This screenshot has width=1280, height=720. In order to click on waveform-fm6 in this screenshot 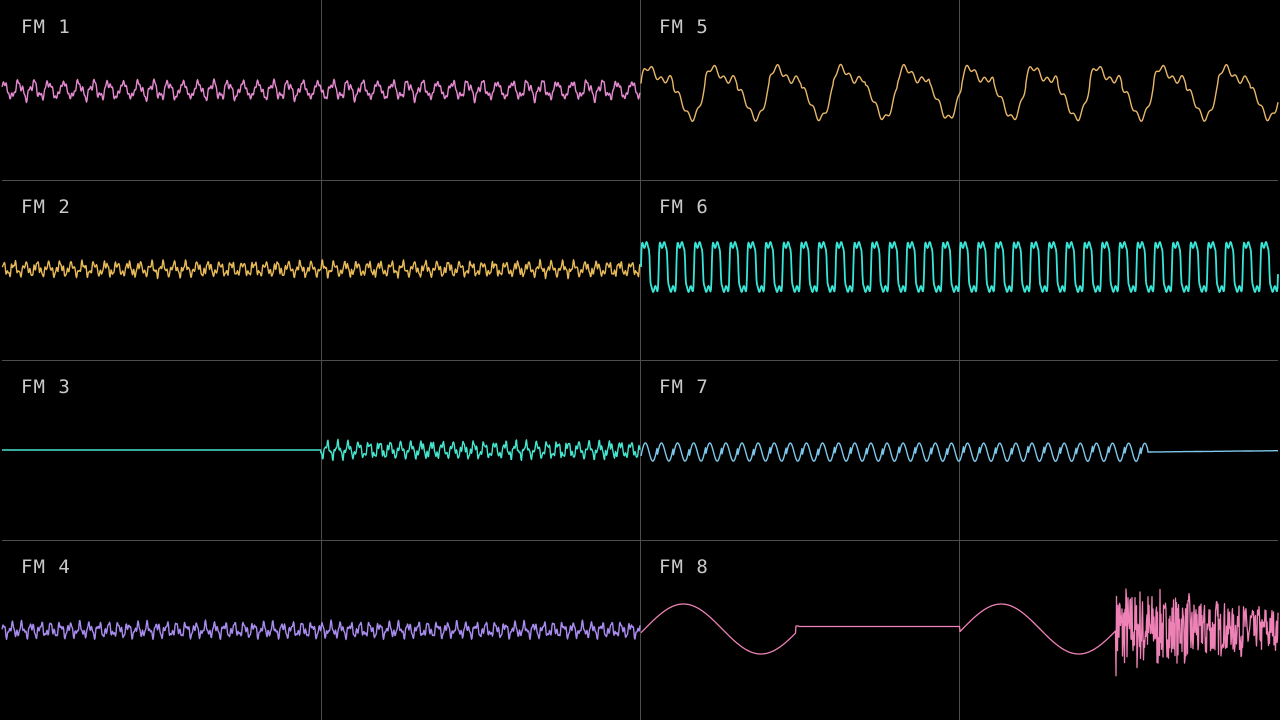, I will do `click(959, 267)`.